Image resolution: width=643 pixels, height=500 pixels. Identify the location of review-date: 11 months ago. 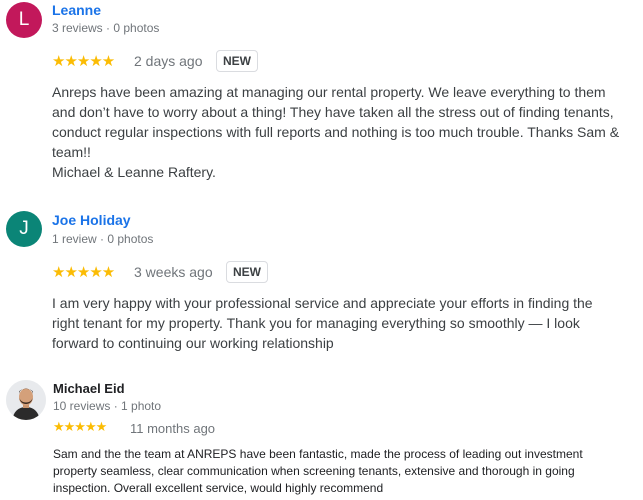
(173, 428).